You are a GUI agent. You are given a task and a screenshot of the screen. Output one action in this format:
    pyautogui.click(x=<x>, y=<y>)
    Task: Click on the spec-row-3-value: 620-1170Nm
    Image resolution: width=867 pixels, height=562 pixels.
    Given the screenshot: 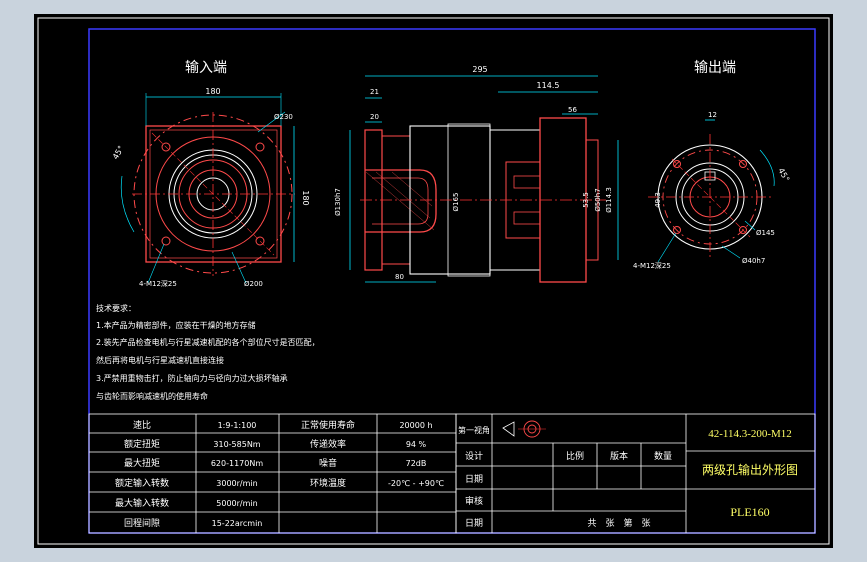 What is the action you would take?
    pyautogui.click(x=237, y=463)
    